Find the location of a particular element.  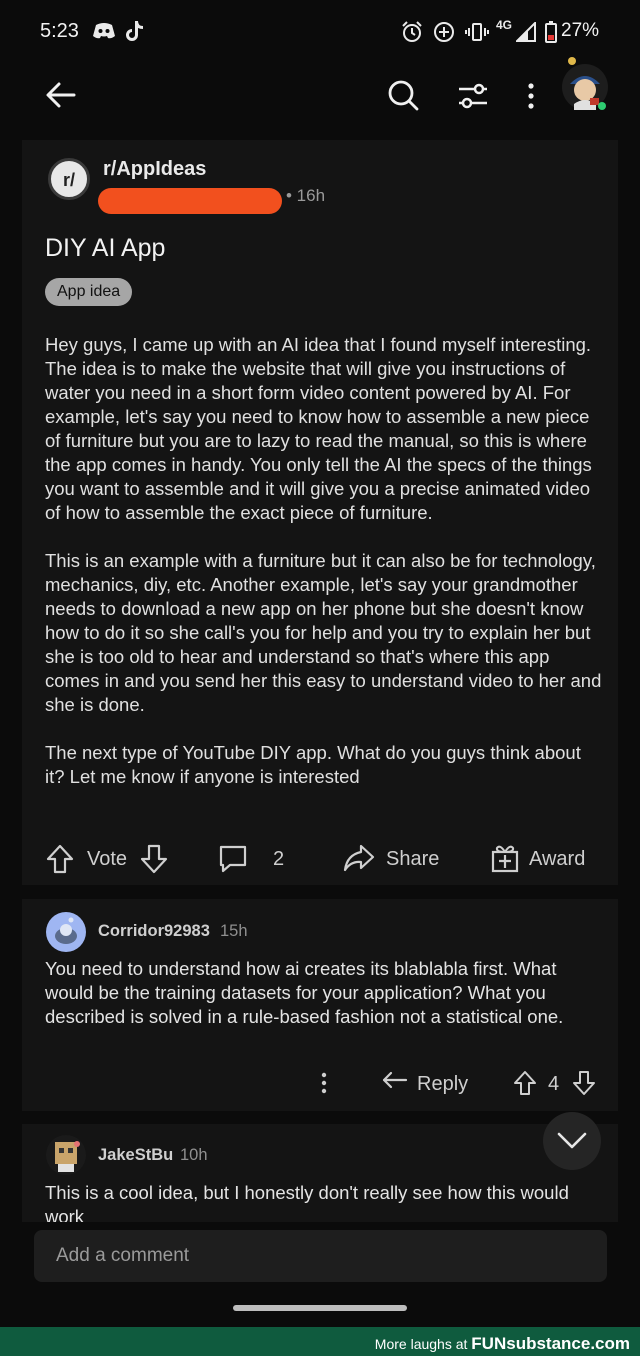

comment-downvote-icon is located at coordinates (584, 1083).